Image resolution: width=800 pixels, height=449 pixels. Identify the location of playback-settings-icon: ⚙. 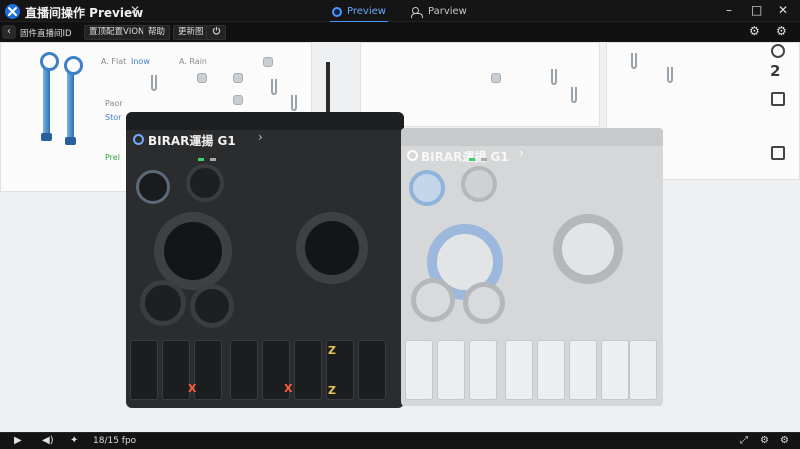
(764, 440).